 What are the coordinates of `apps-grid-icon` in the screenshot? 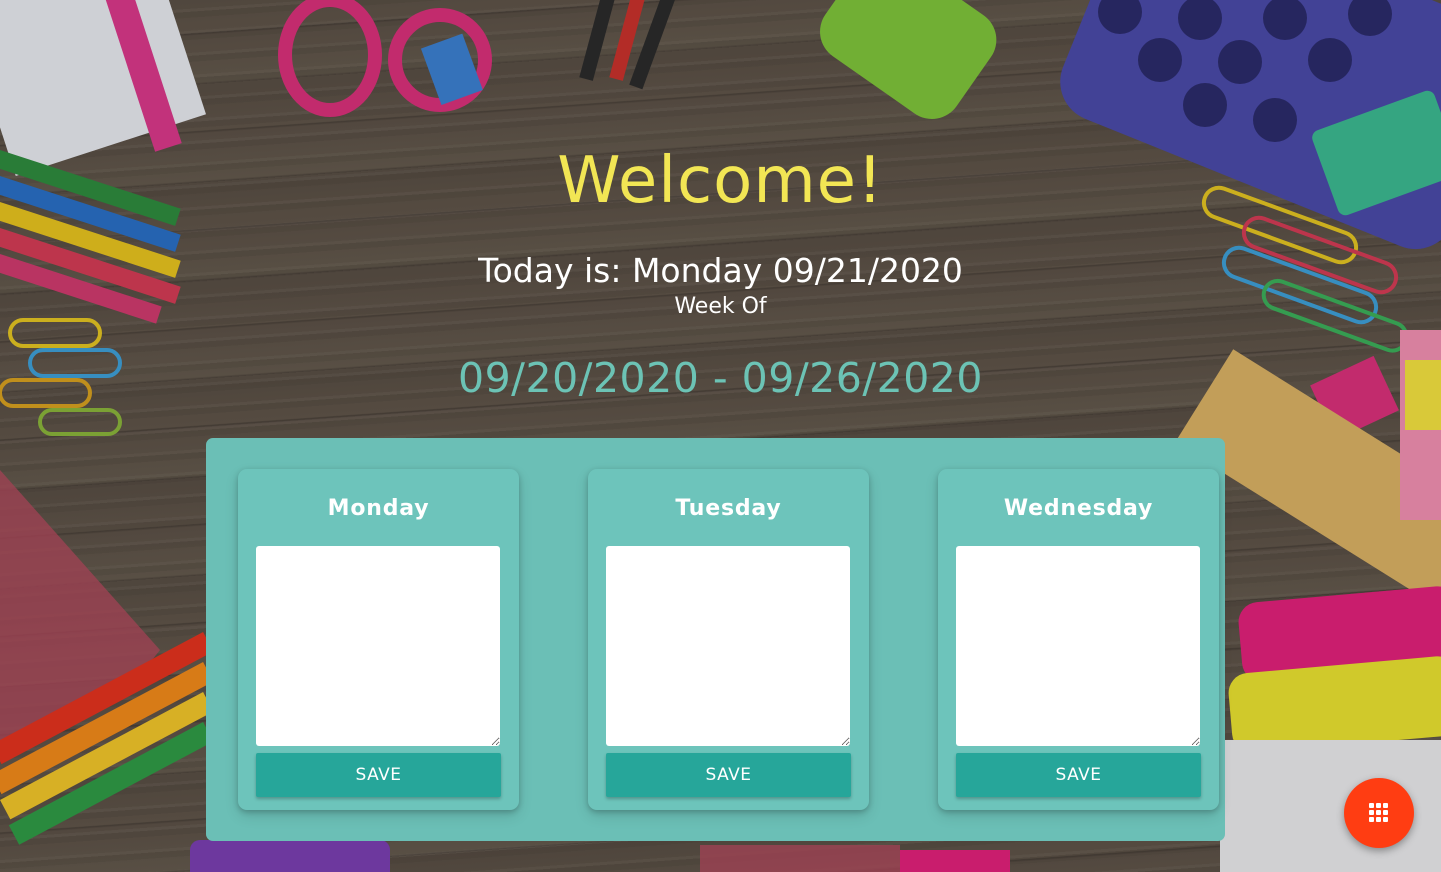 It's located at (1379, 813).